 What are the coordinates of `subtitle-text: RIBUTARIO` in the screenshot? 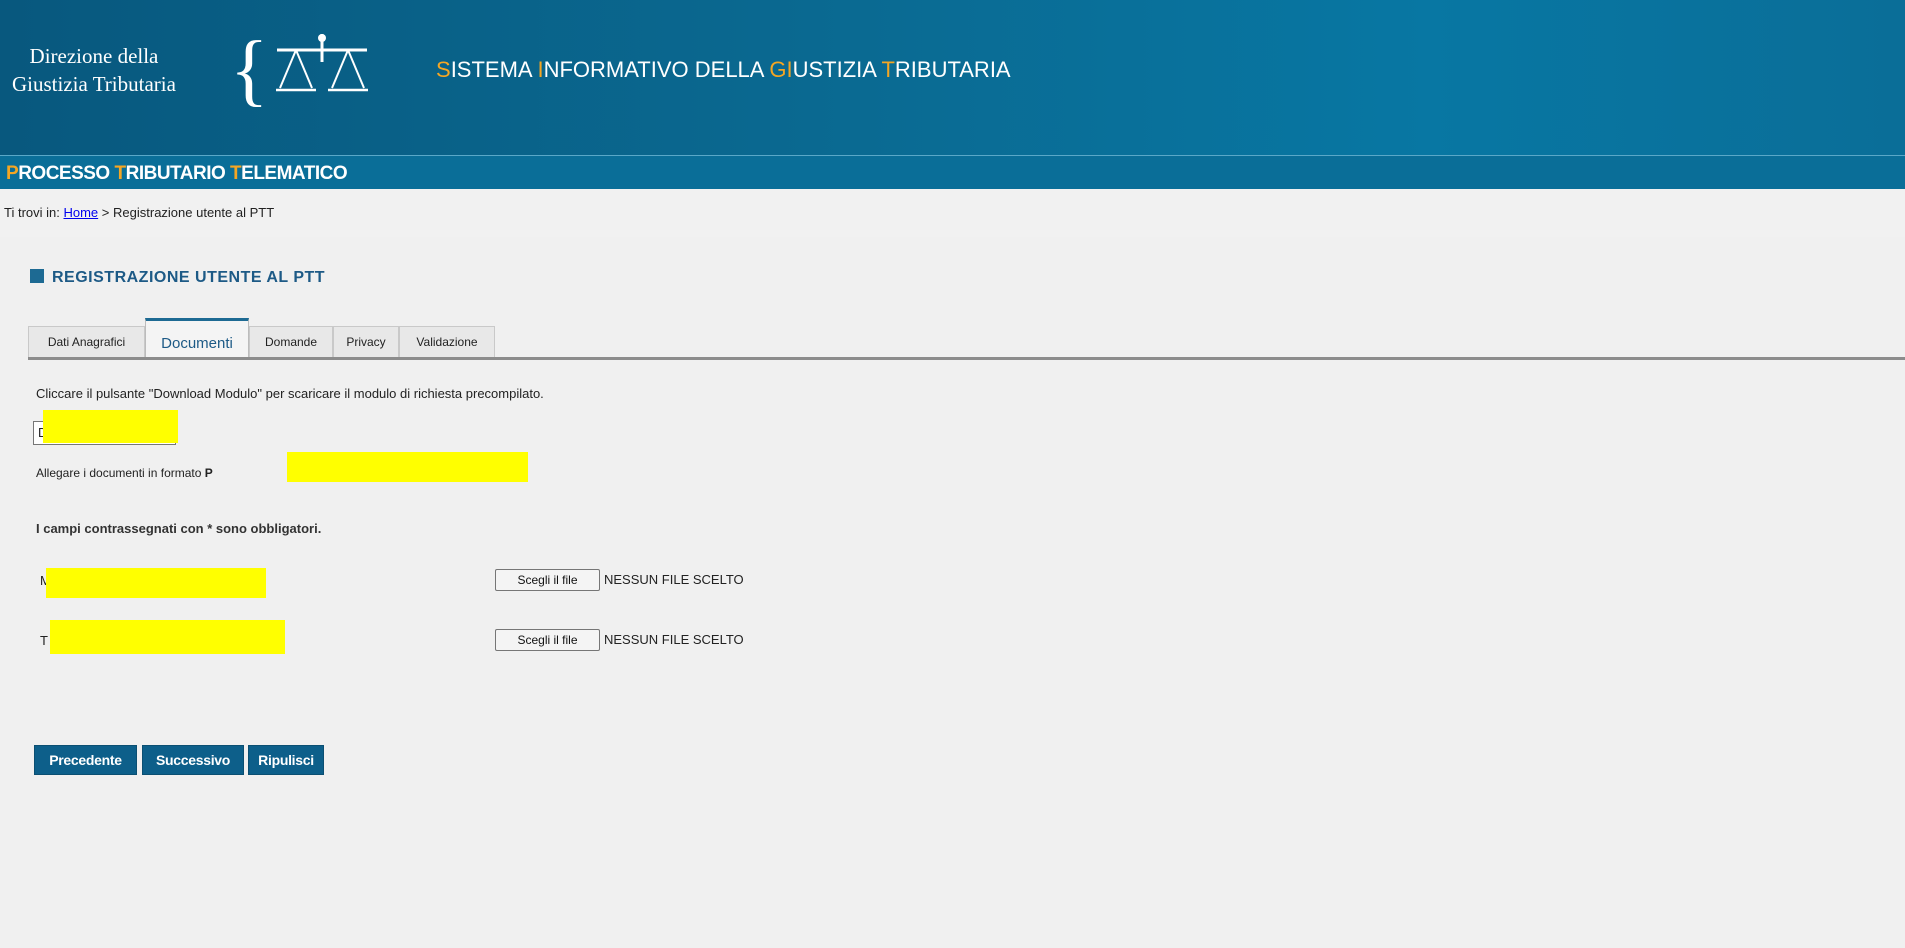 It's located at (178, 173).